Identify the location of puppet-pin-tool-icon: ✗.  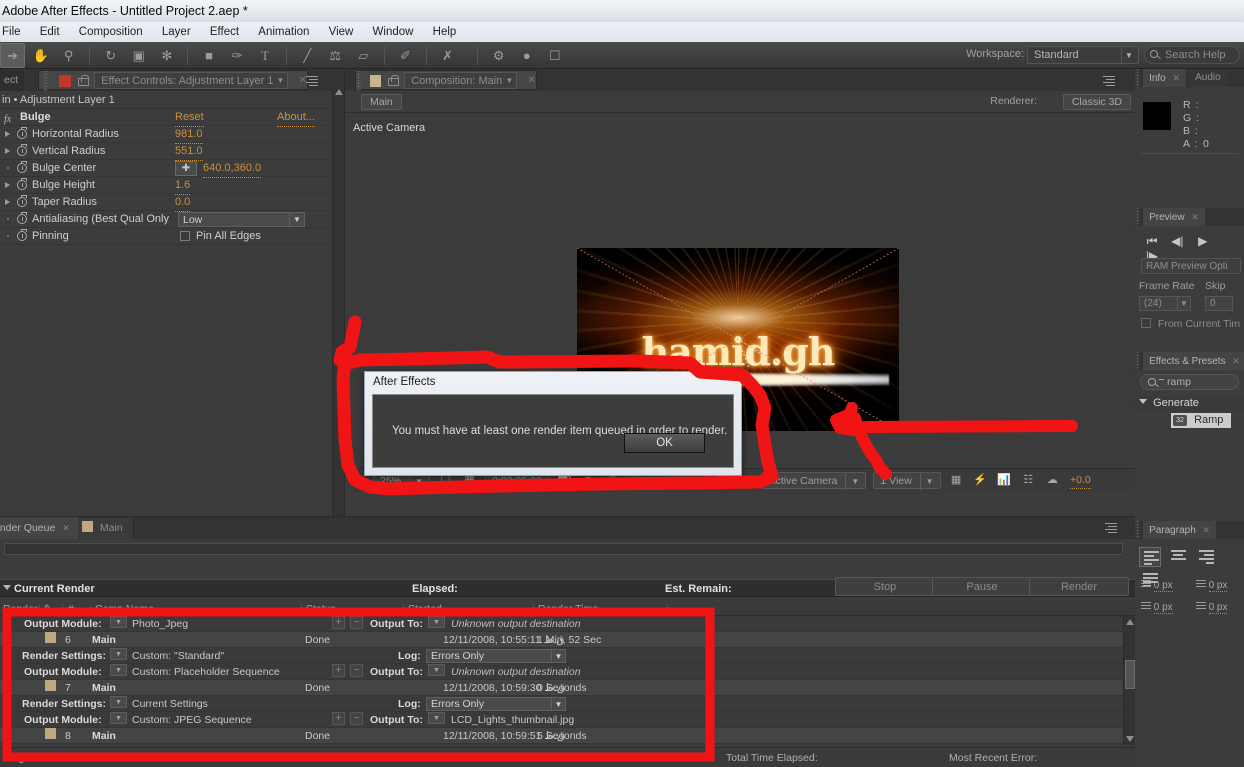
(447, 55).